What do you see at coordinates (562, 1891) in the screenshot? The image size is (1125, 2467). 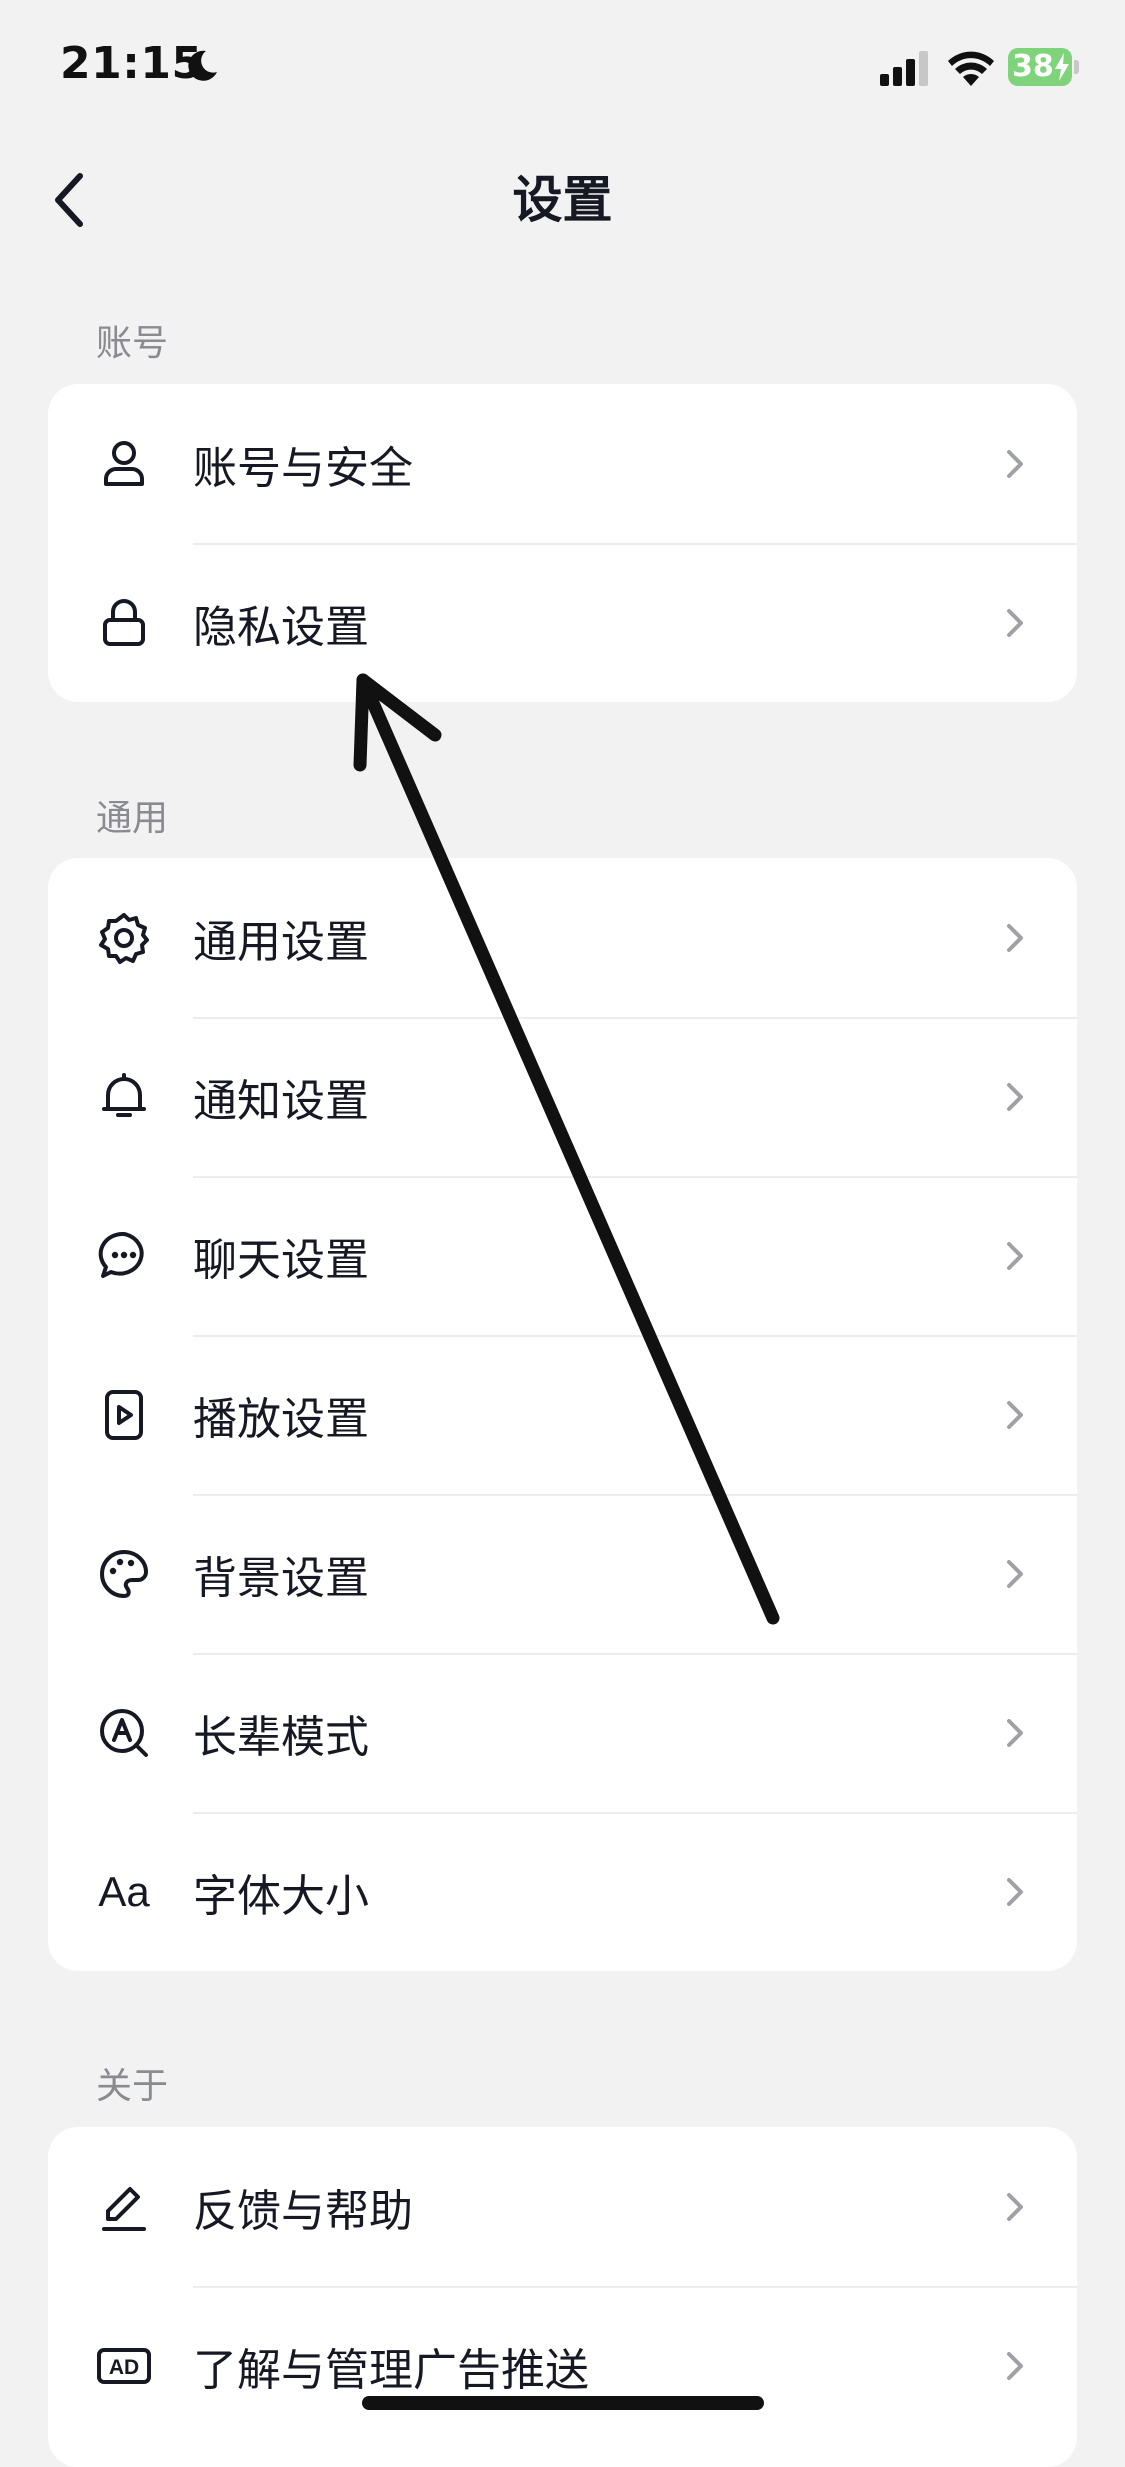 I see `menu-item-font-size: Aa 字体大小` at bounding box center [562, 1891].